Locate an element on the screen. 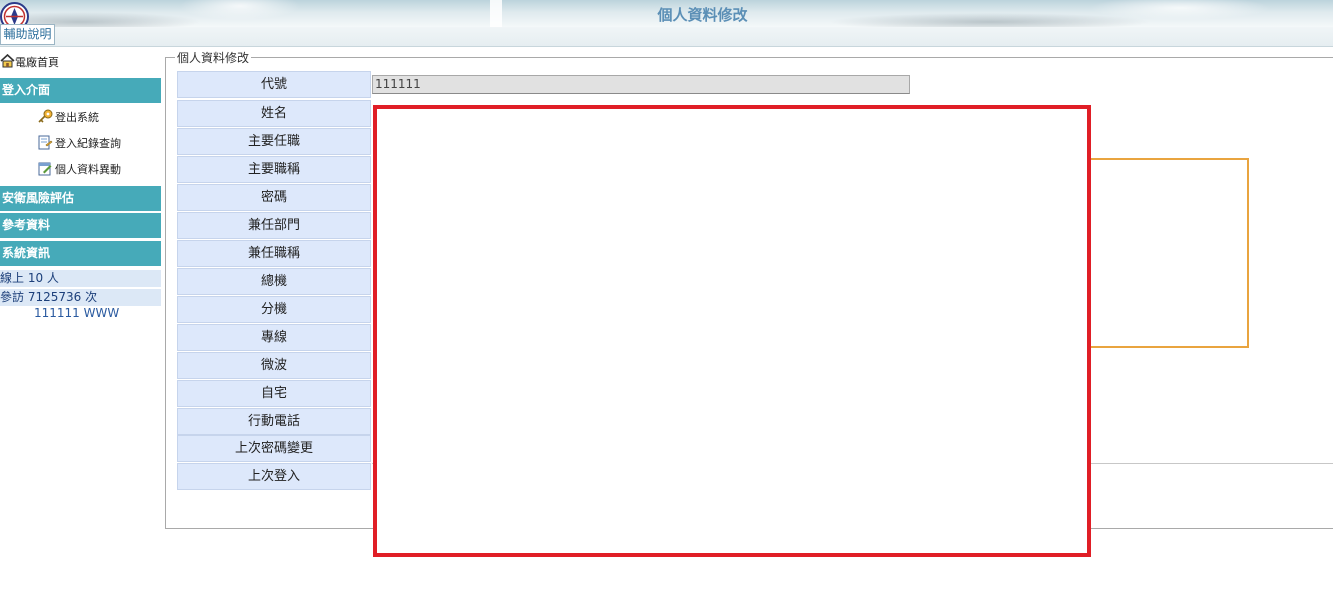 This screenshot has width=1333, height=595. key-icon is located at coordinates (45, 116).